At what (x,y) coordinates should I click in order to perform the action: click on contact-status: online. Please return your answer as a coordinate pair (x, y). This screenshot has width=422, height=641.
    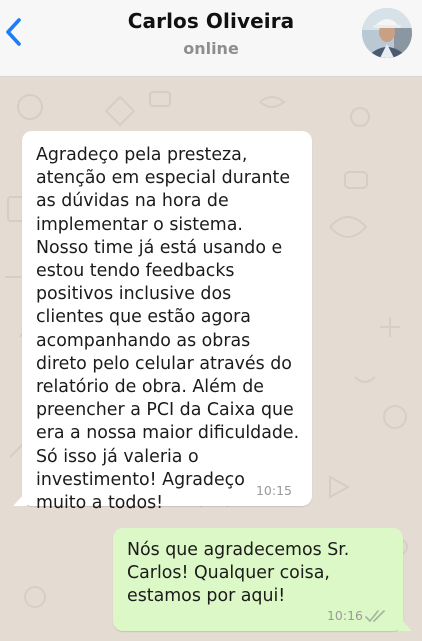
    Looking at the image, I should click on (211, 48).